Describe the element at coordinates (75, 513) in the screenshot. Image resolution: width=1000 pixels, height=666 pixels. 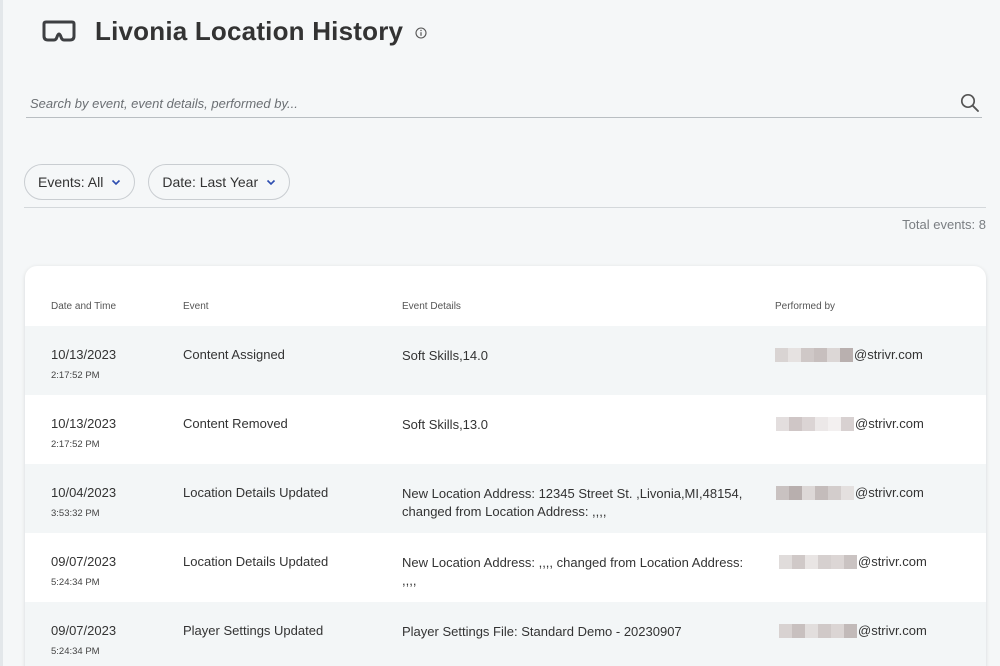
I see `row-time: 3:53:32 PM` at that location.